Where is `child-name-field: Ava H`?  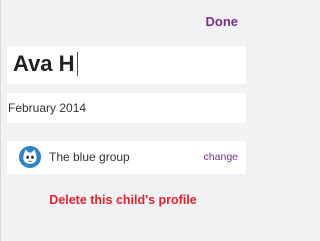
child-name-field: Ava H is located at coordinates (126, 65).